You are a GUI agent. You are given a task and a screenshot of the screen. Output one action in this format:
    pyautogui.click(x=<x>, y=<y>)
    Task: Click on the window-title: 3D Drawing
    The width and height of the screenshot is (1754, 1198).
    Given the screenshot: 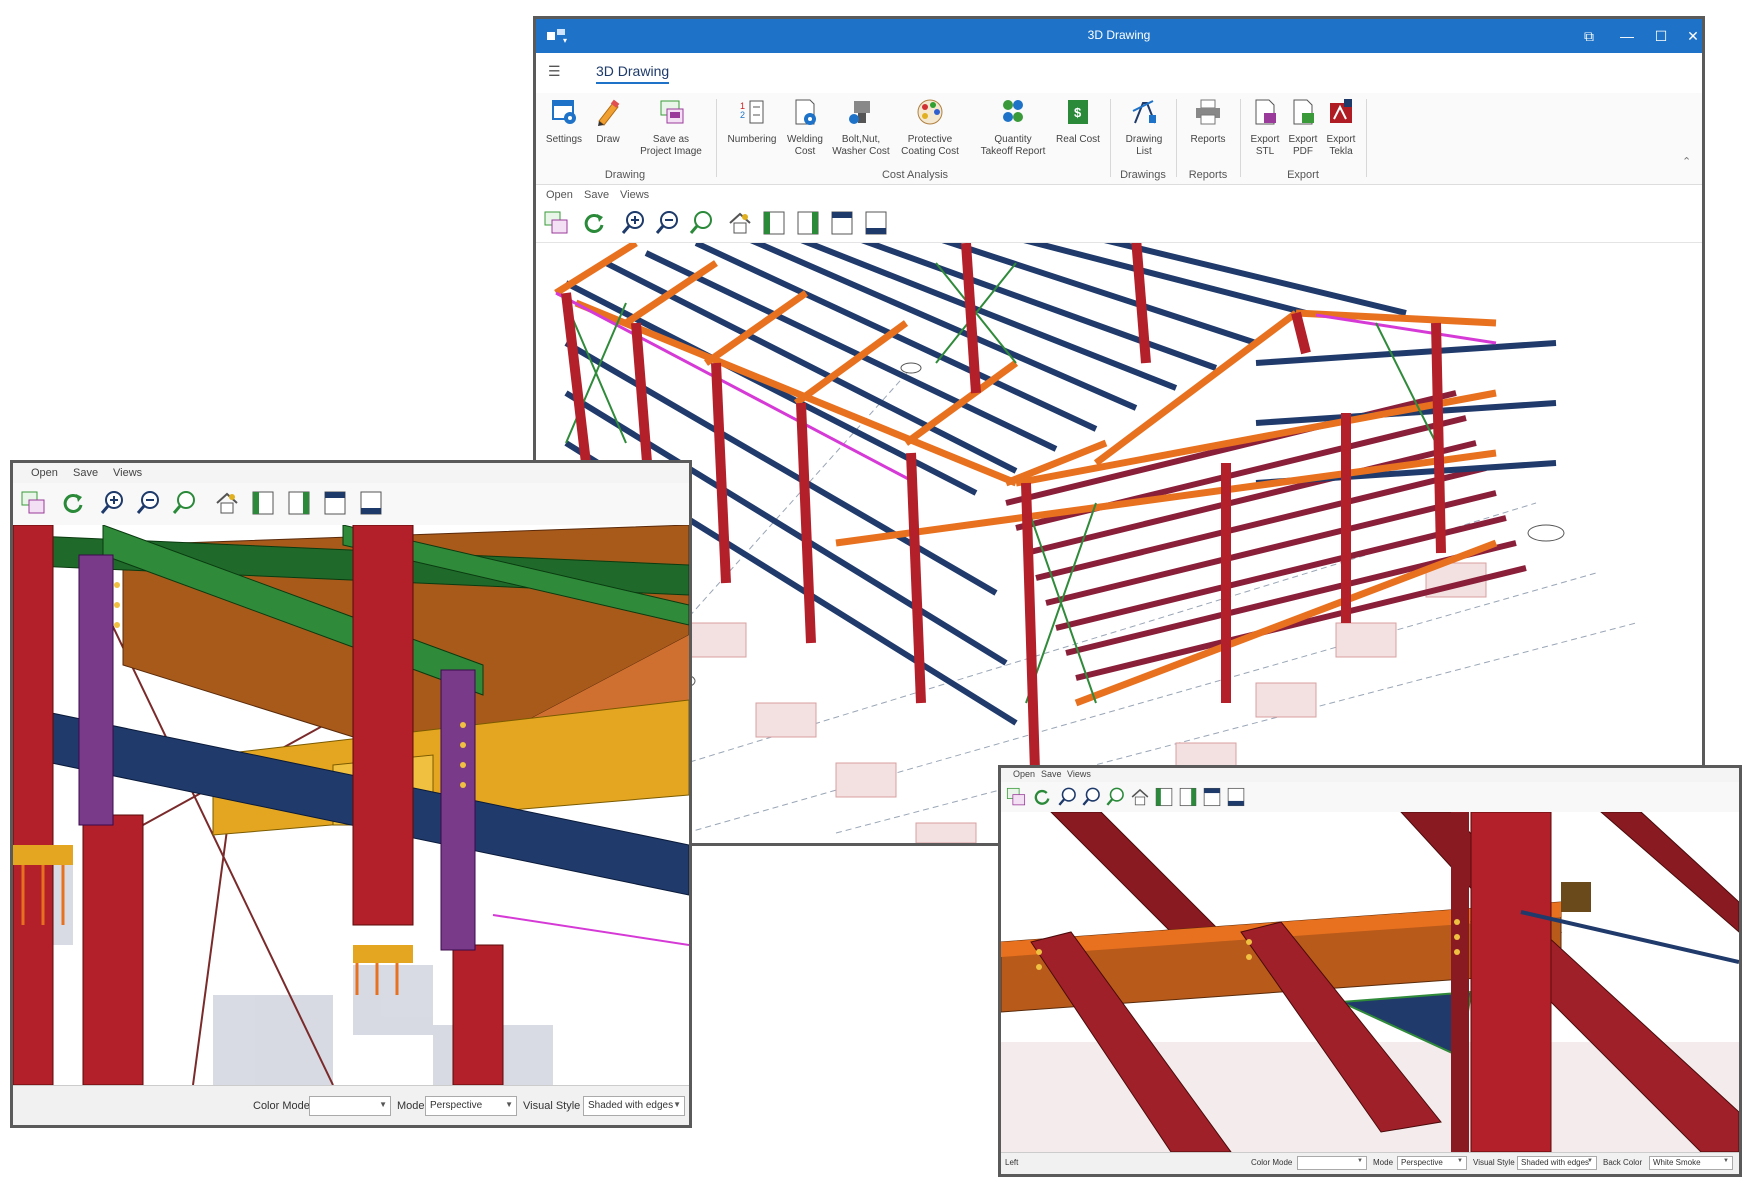 What is the action you would take?
    pyautogui.click(x=1119, y=35)
    